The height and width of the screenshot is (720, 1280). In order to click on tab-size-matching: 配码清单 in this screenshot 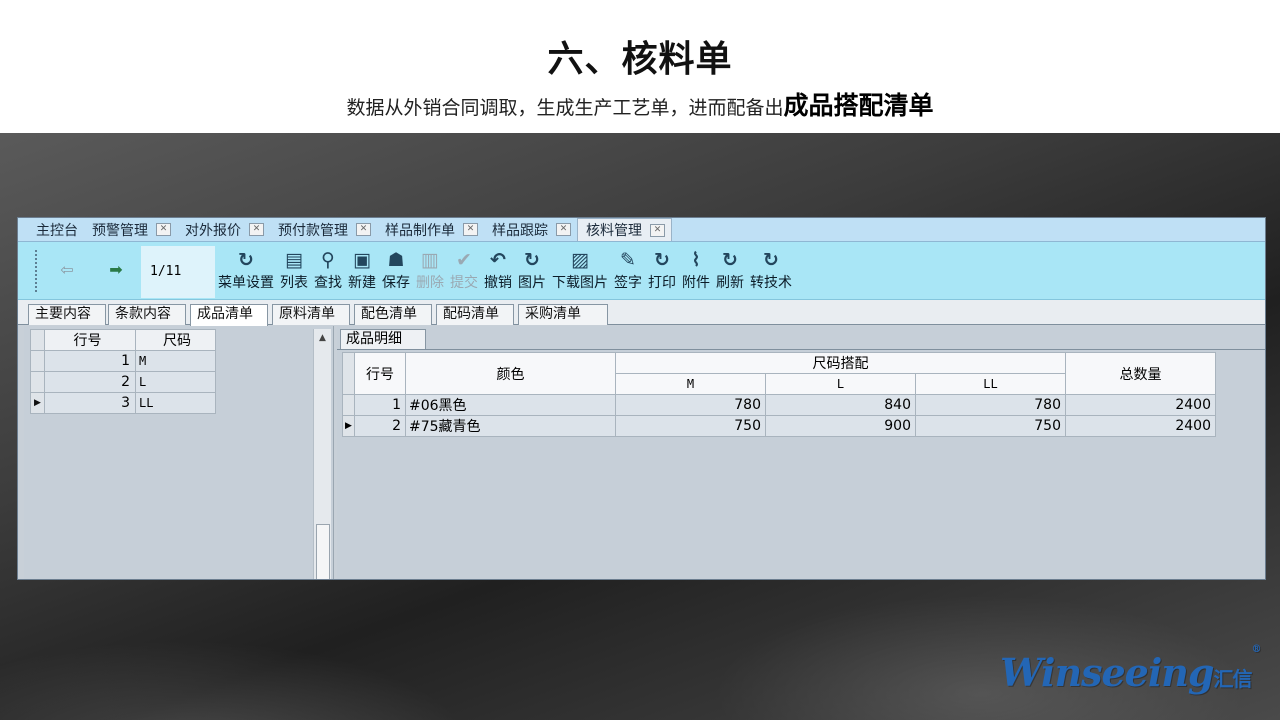, I will do `click(475, 314)`.